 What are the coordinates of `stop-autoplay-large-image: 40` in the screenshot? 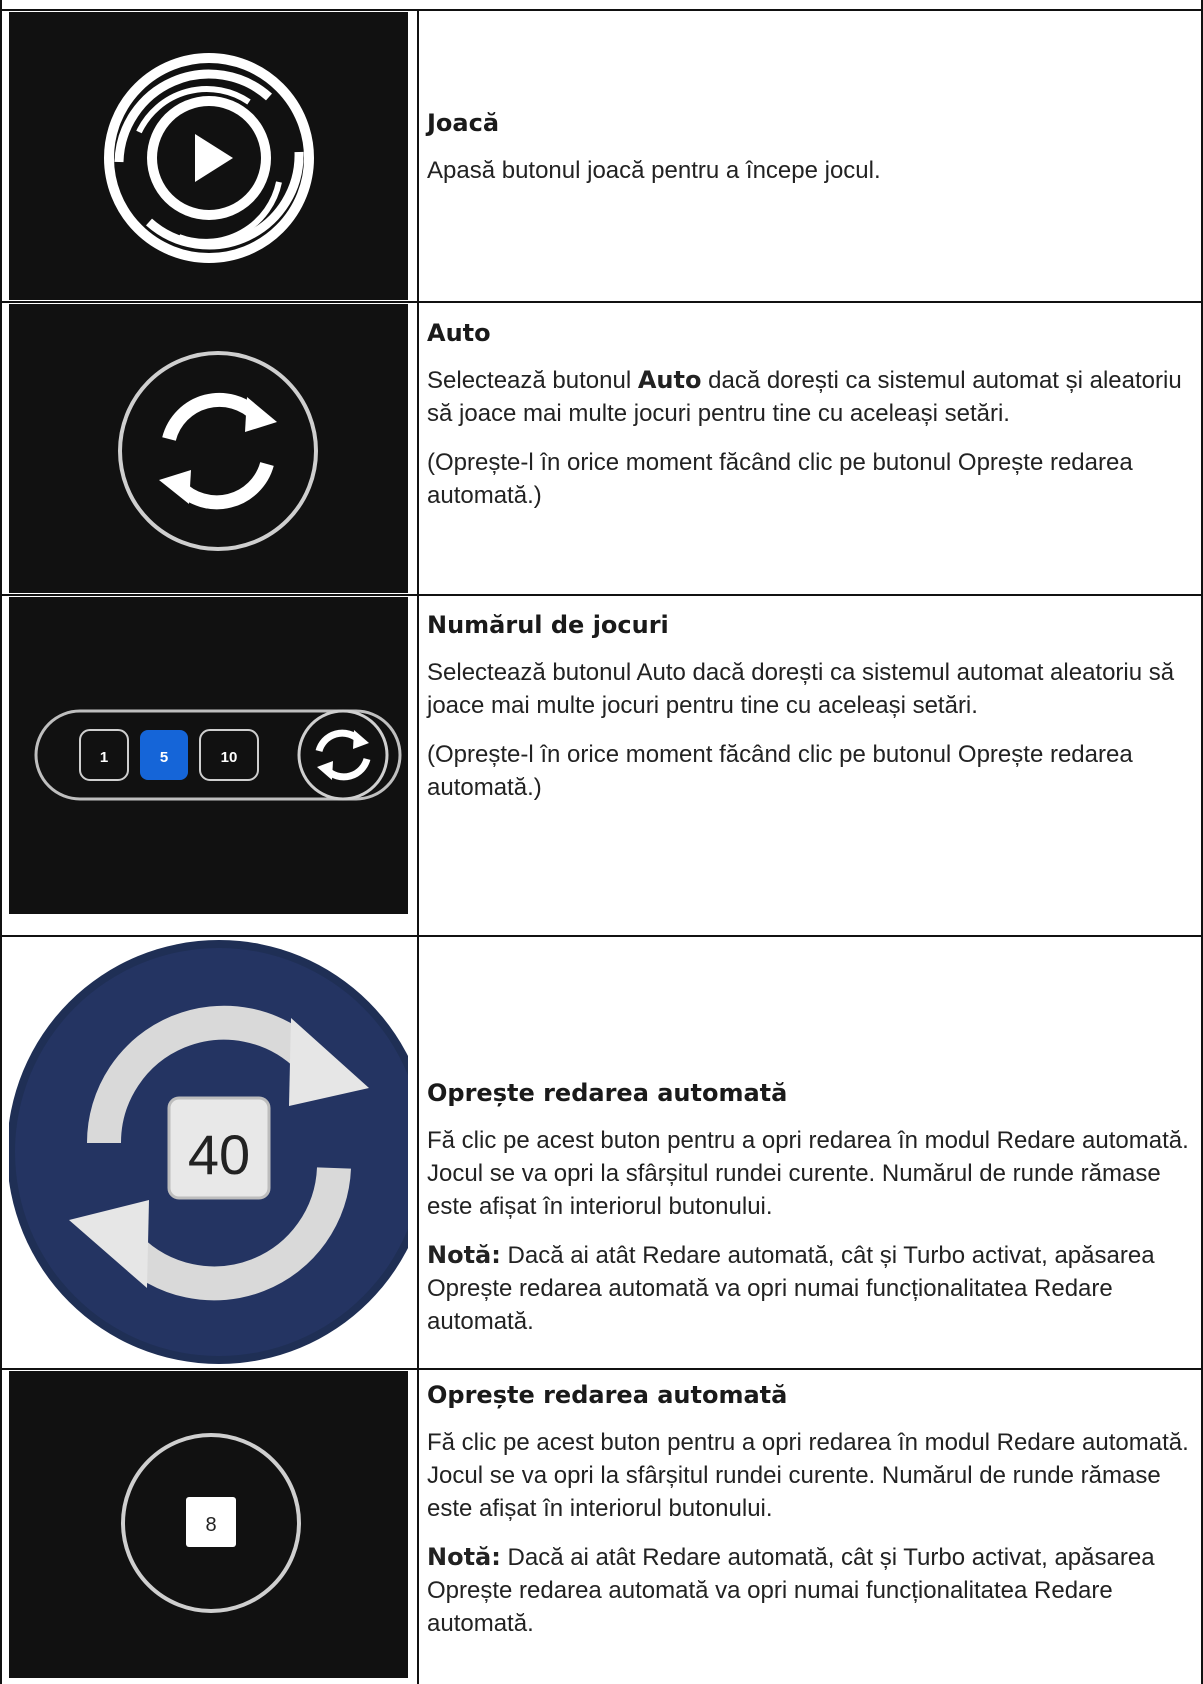 It's located at (208, 1152).